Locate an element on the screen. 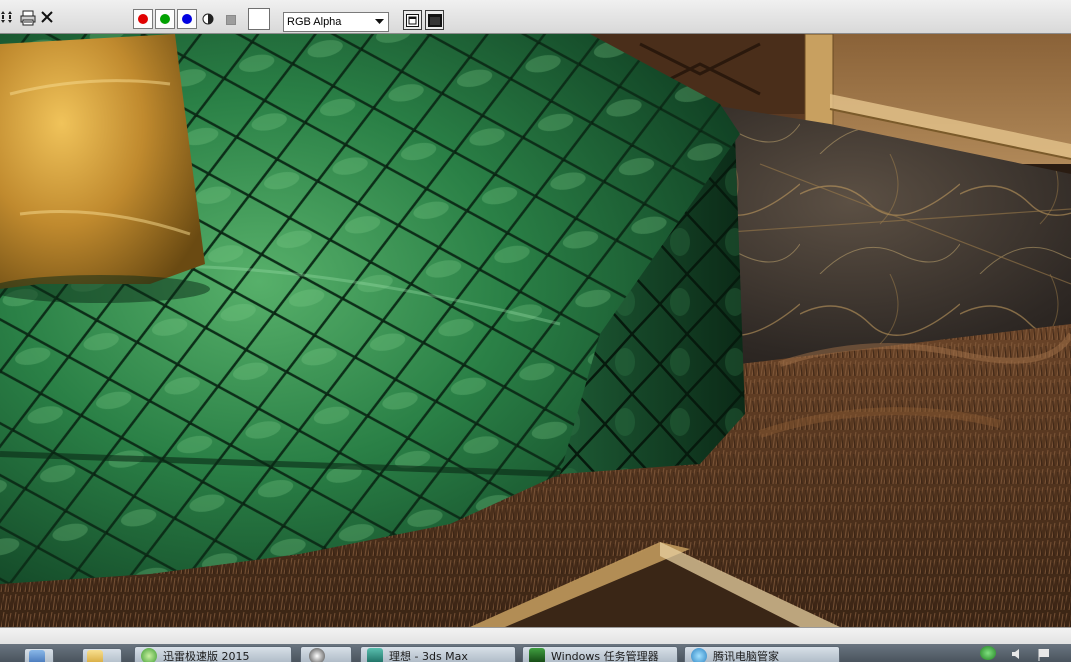 The height and width of the screenshot is (662, 1071). render-toolbar: RGB Alpha is located at coordinates (535, 17).